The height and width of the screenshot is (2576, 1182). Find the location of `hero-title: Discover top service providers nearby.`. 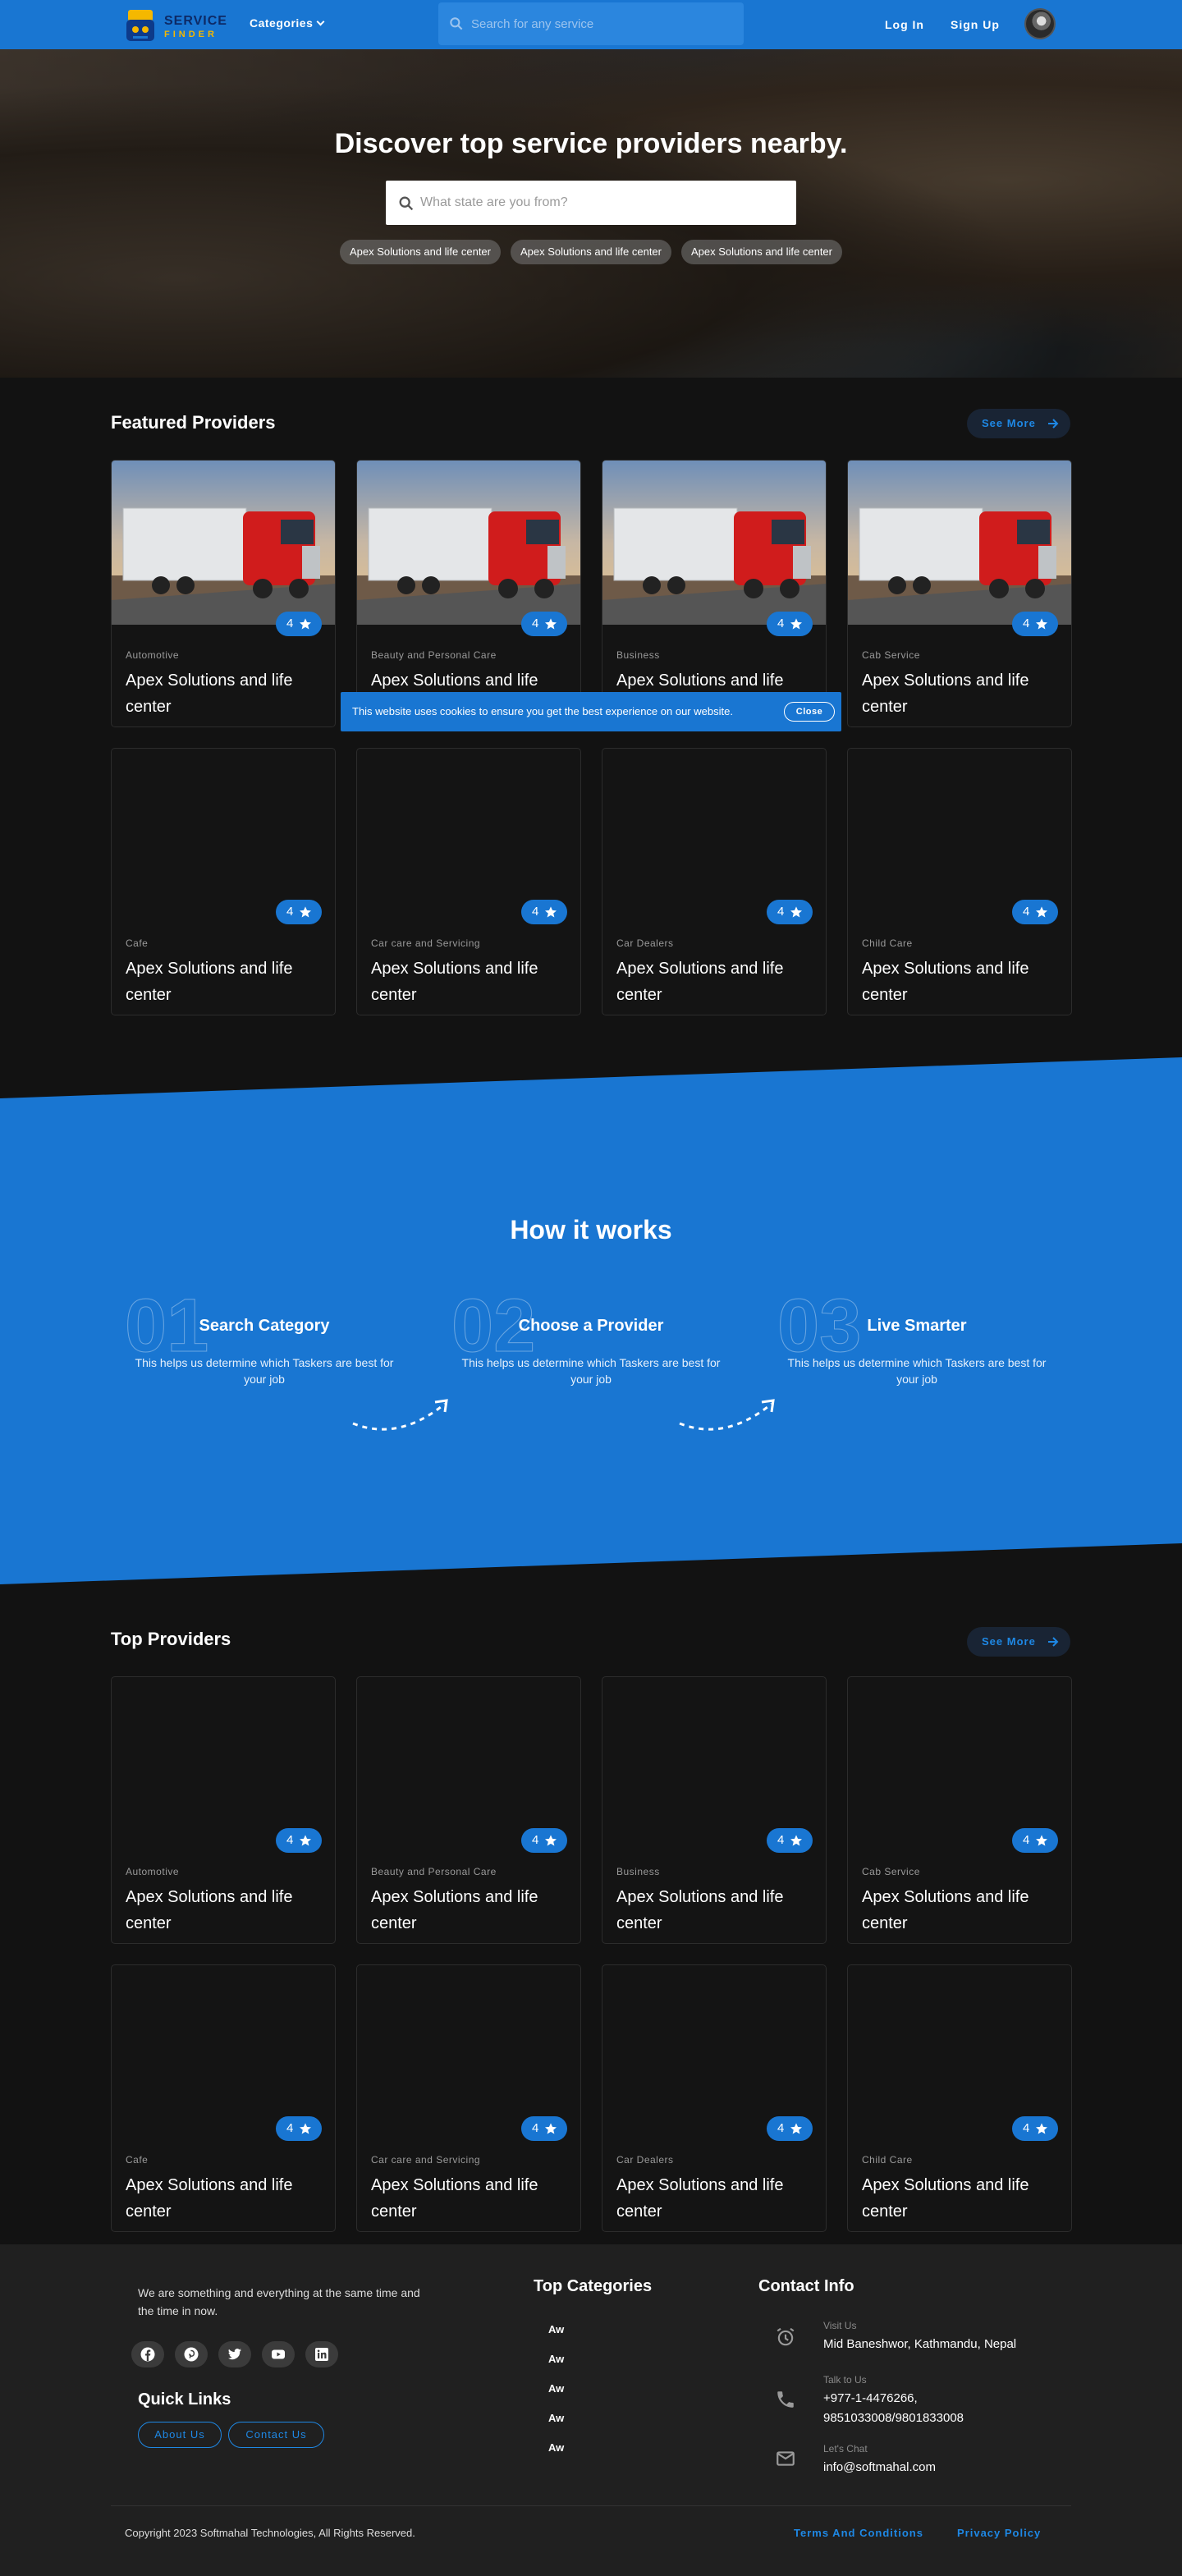

hero-title: Discover top service providers nearby. is located at coordinates (591, 143).